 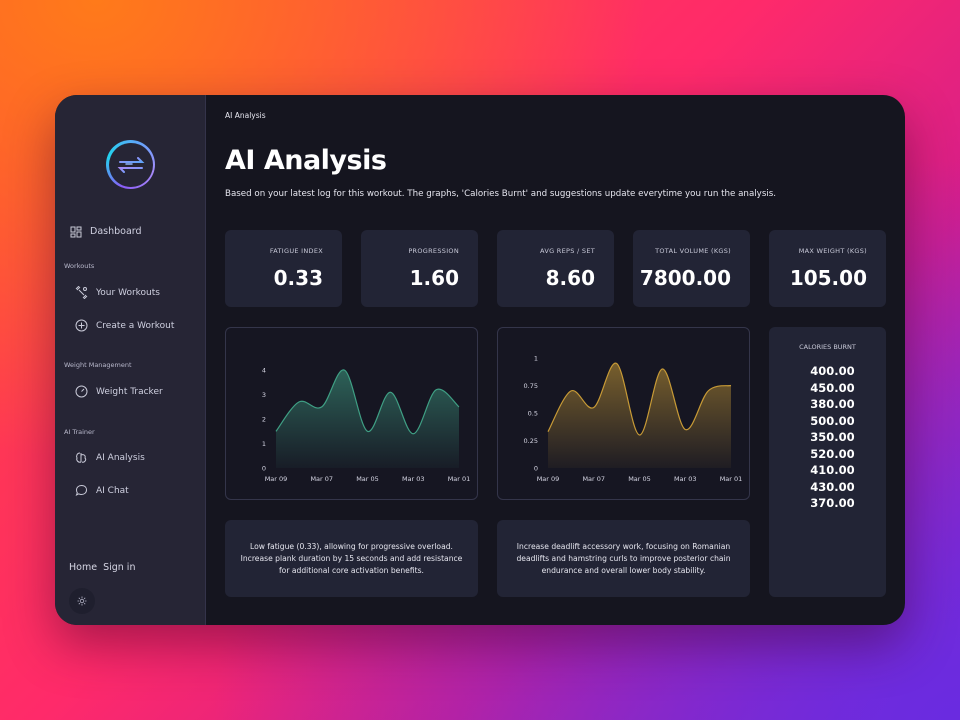 What do you see at coordinates (570, 278) in the screenshot?
I see `stat-value: 8.60` at bounding box center [570, 278].